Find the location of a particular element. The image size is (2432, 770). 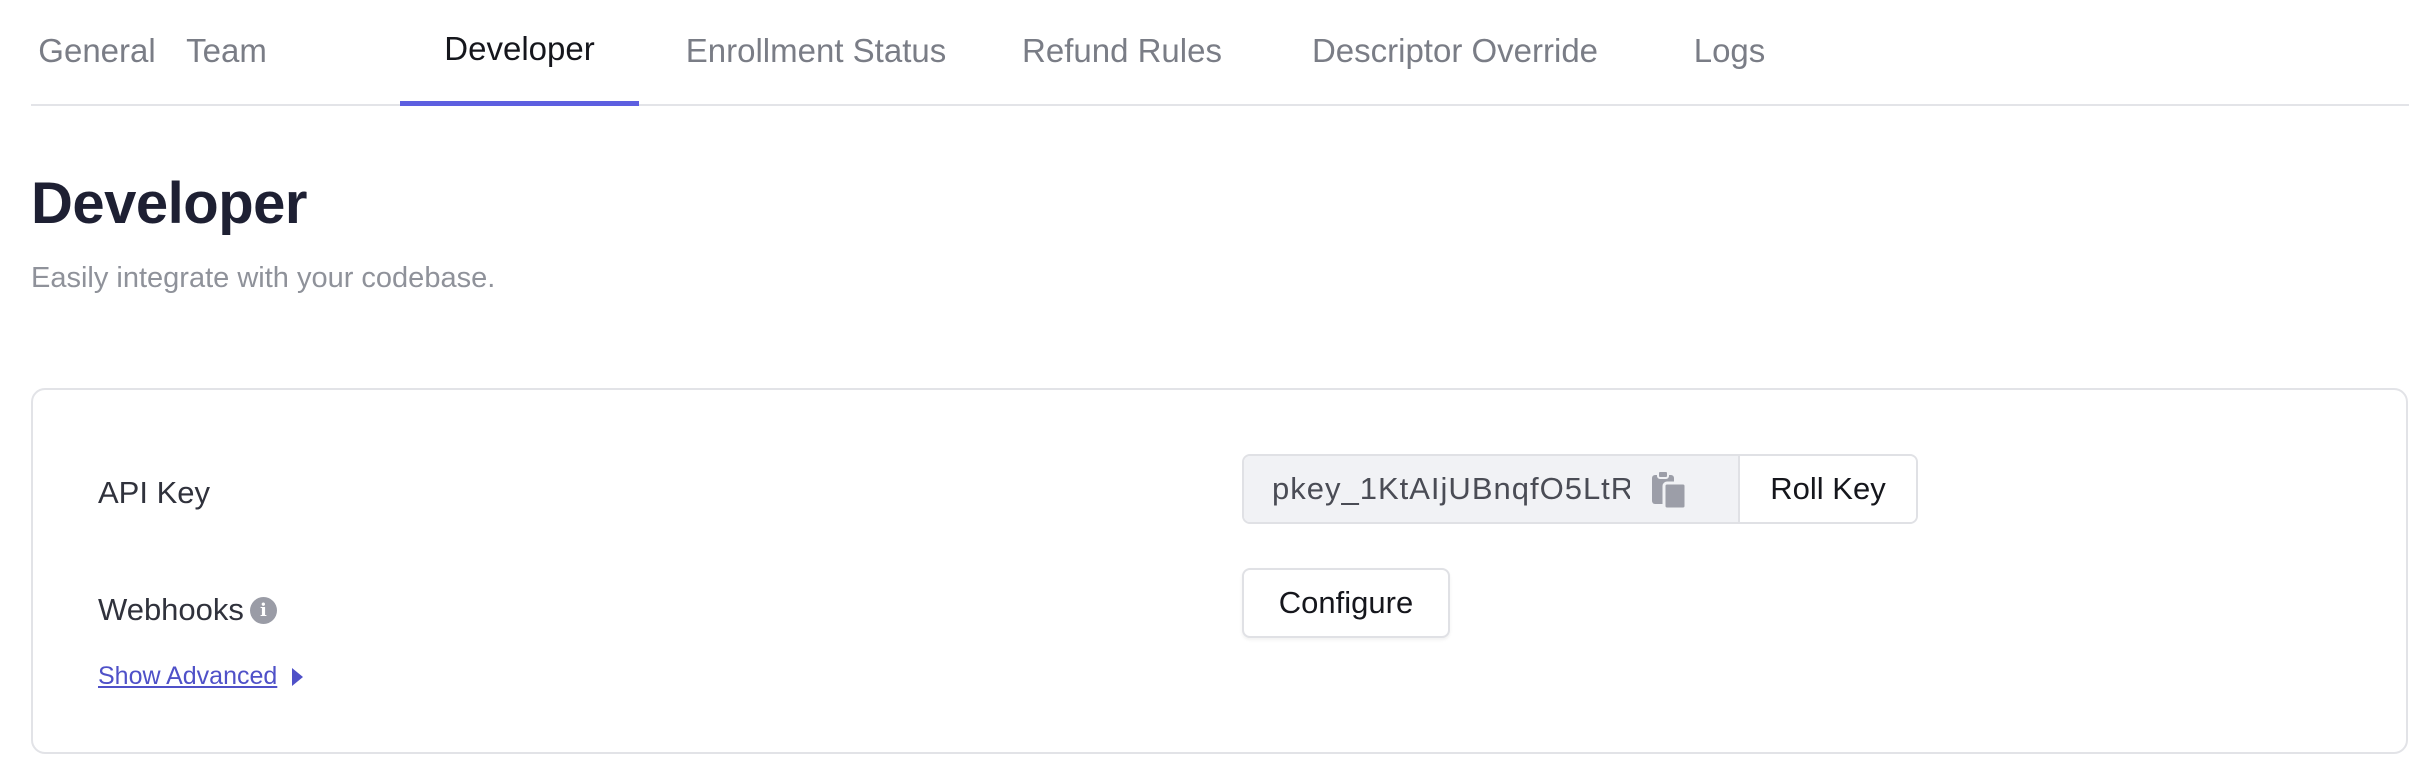

roll-key-button: Roll Key is located at coordinates (1828, 489).